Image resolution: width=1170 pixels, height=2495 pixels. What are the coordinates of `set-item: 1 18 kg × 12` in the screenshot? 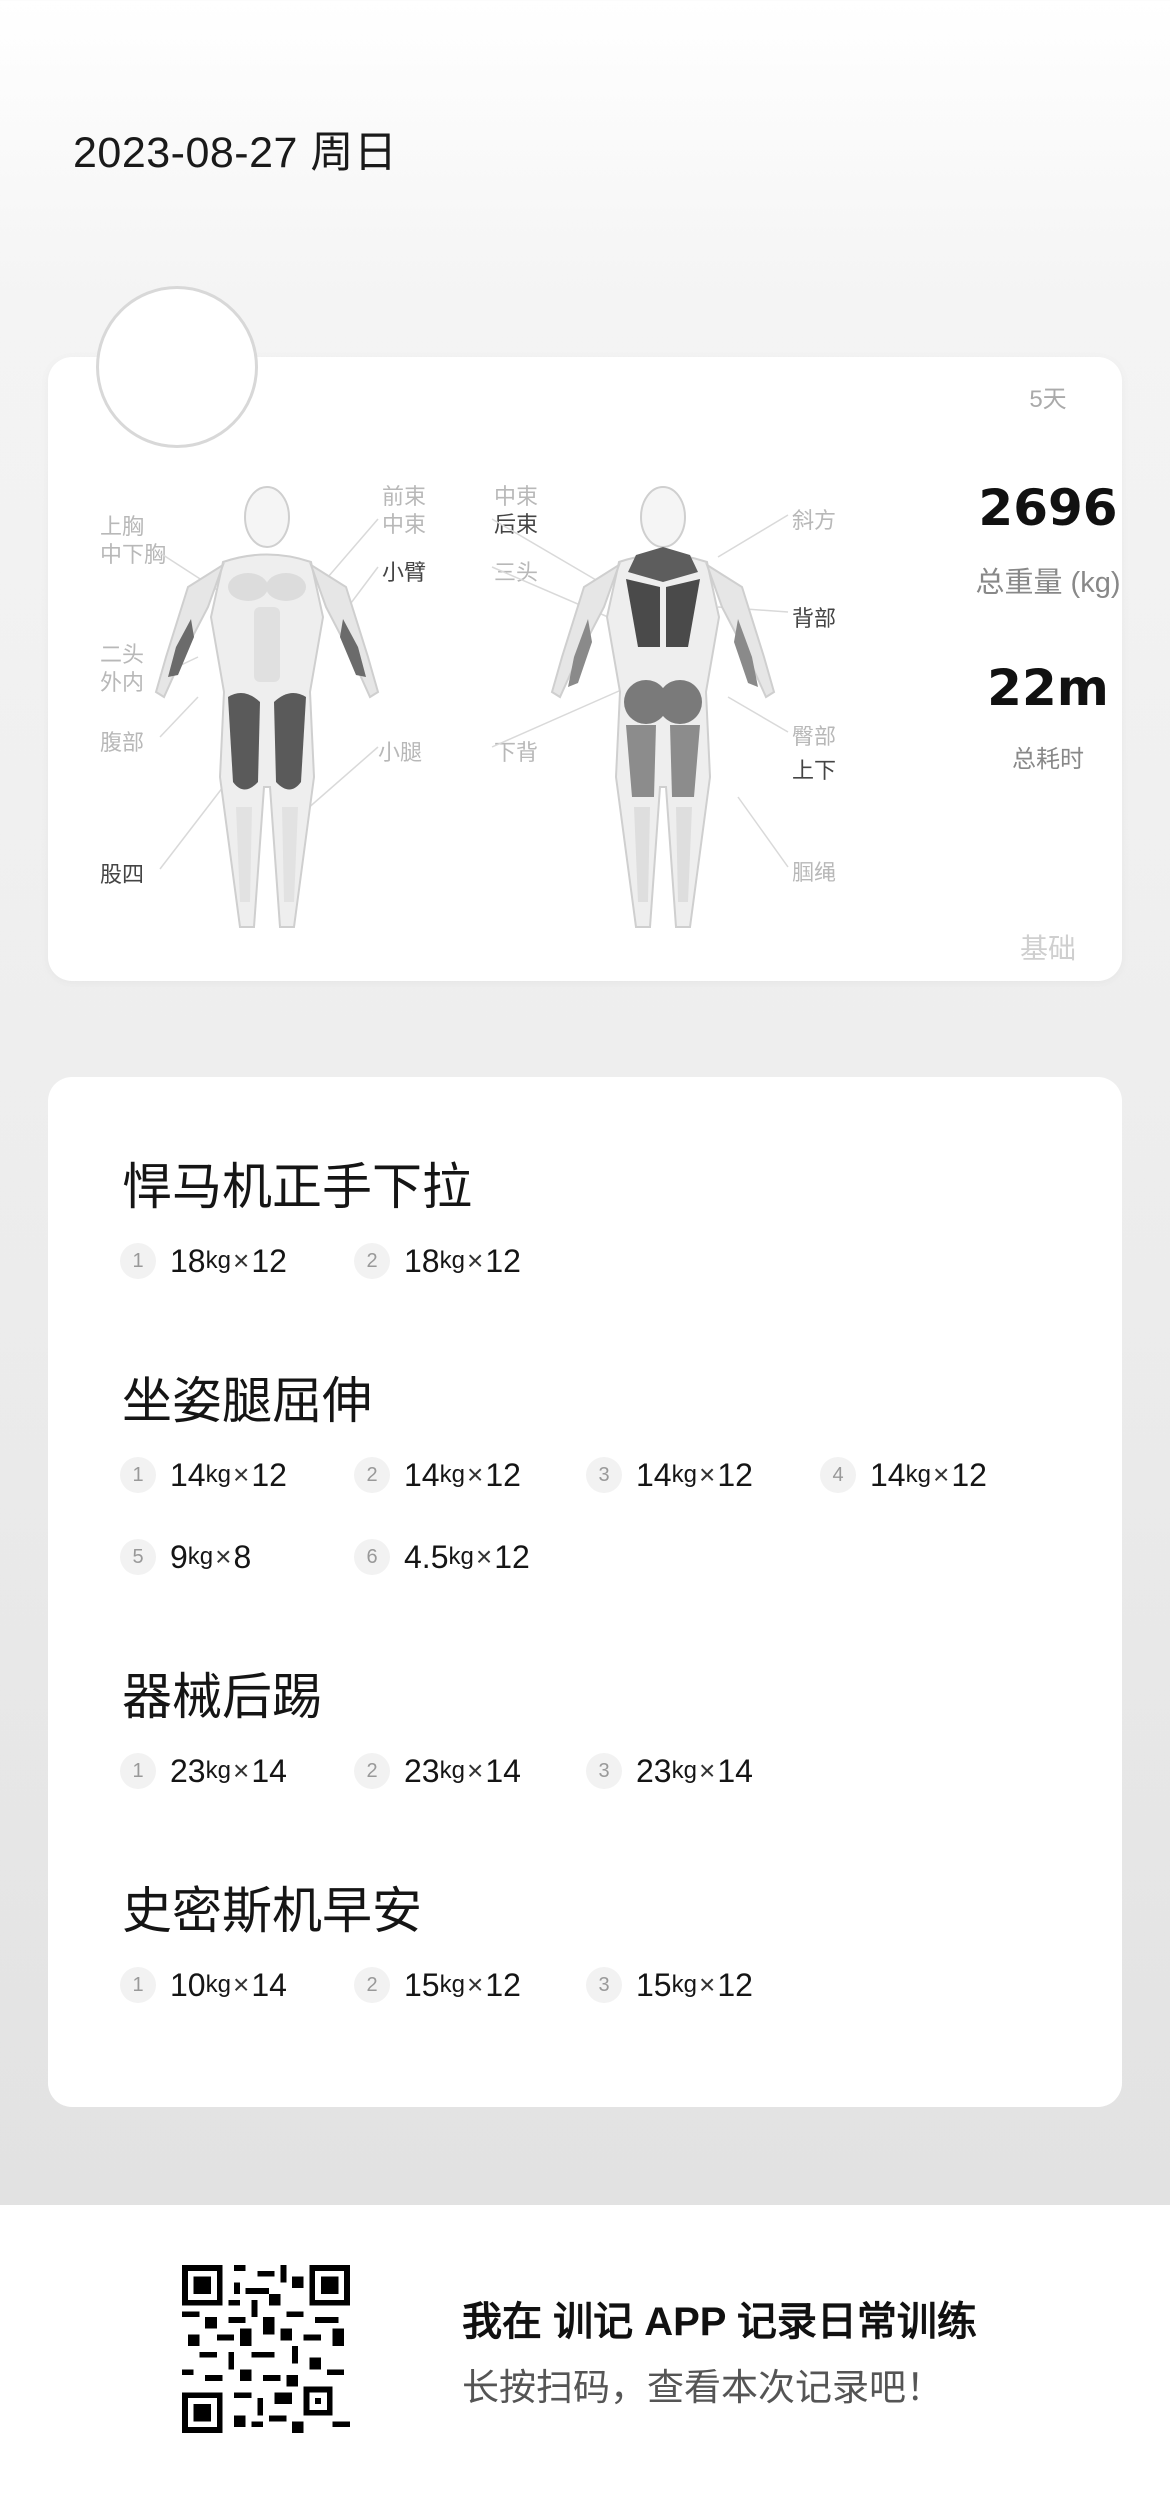 It's located at (203, 1261).